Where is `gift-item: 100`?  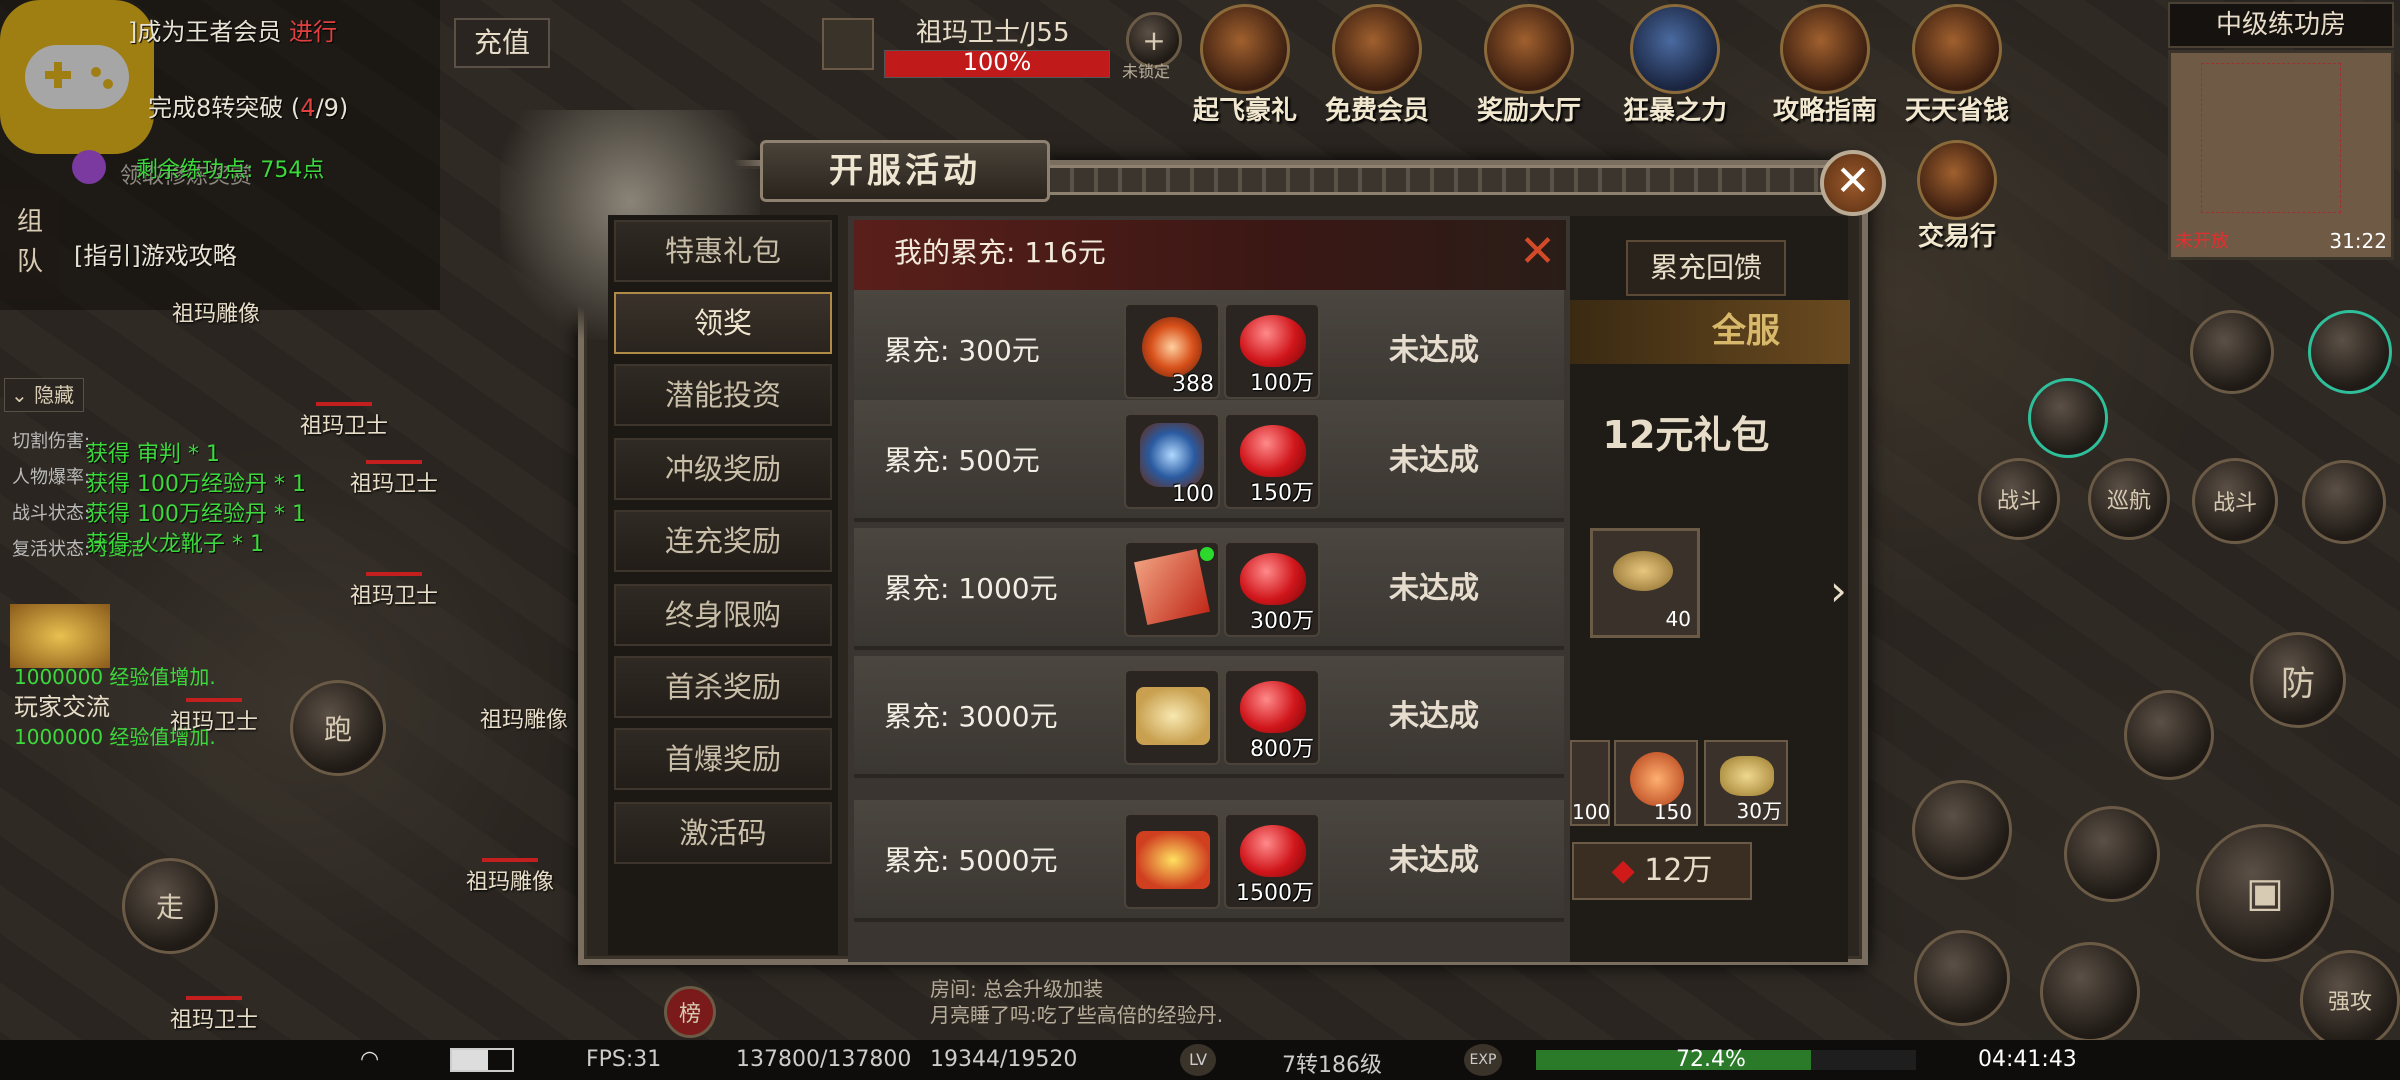
gift-item: 100 is located at coordinates (1590, 783).